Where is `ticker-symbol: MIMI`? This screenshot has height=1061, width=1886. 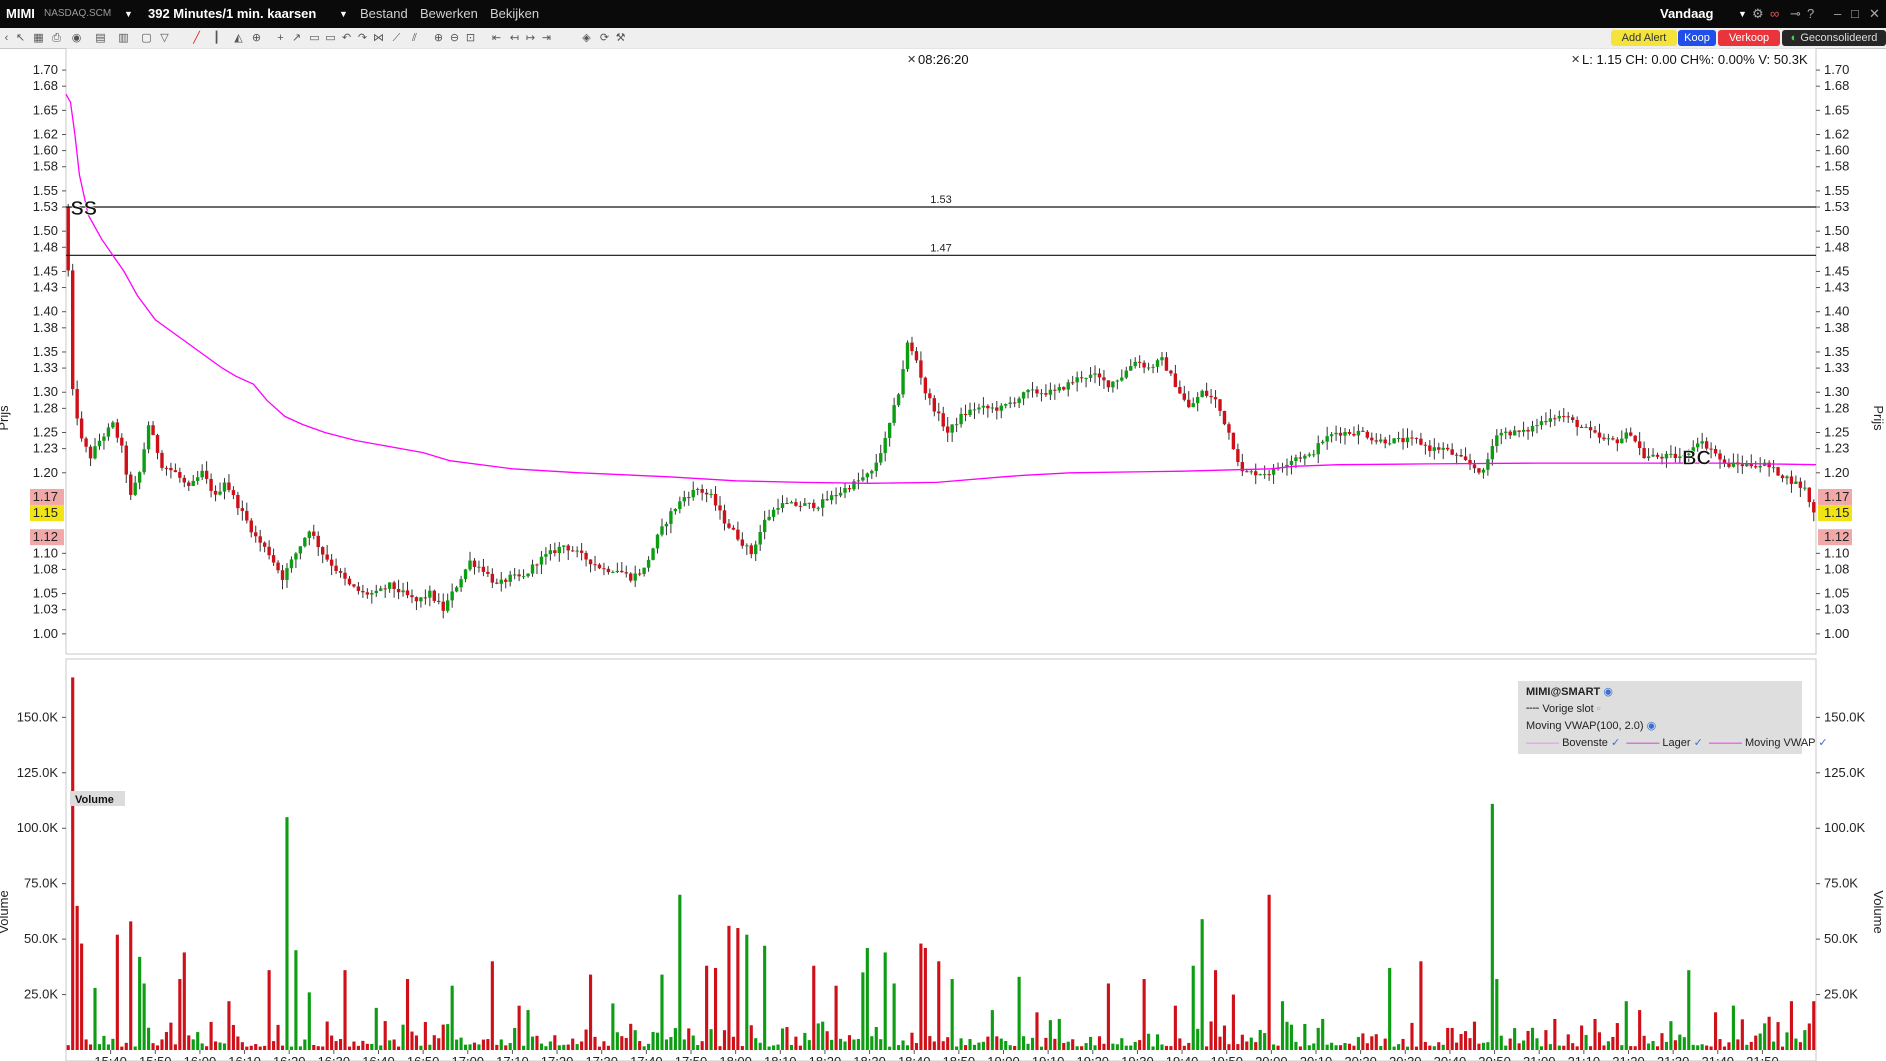 ticker-symbol: MIMI is located at coordinates (20, 14).